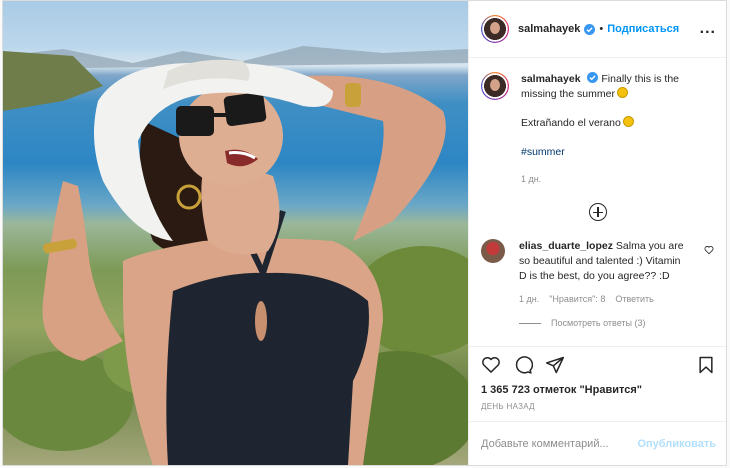 The height and width of the screenshot is (468, 730). What do you see at coordinates (495, 29) in the screenshot?
I see `author-avatar` at bounding box center [495, 29].